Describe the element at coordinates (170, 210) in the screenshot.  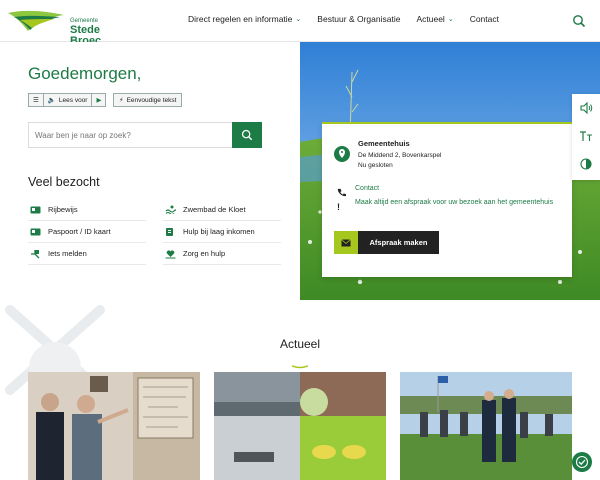
I see `swimmer-icon` at that location.